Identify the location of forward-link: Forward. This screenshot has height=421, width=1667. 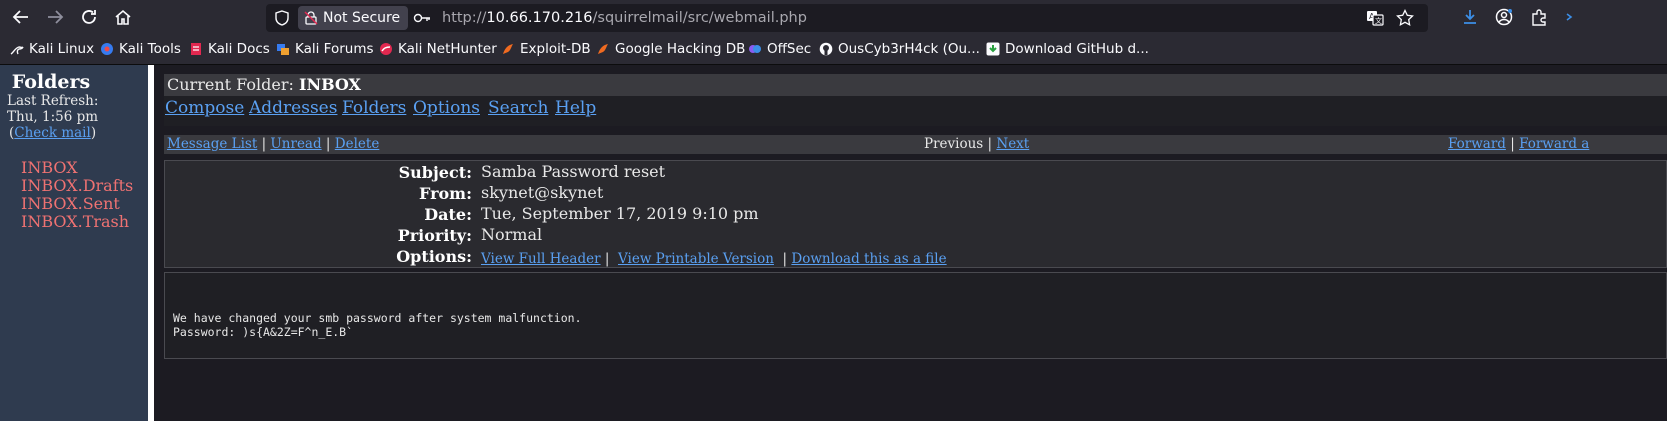
(1477, 144).